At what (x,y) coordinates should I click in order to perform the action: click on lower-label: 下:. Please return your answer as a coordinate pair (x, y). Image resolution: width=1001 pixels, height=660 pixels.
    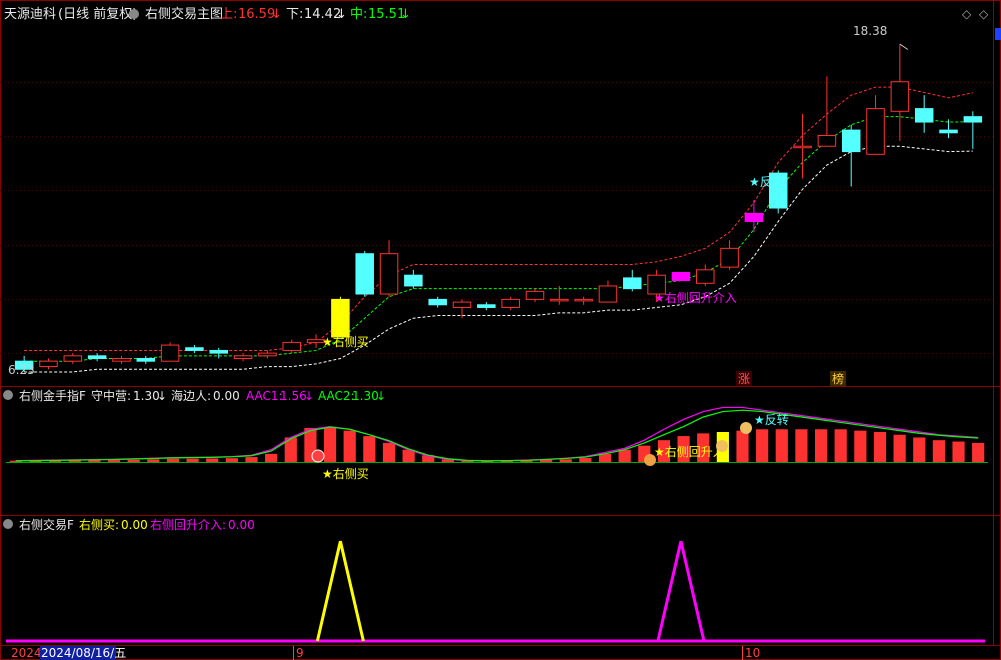
    Looking at the image, I should click on (294, 14).